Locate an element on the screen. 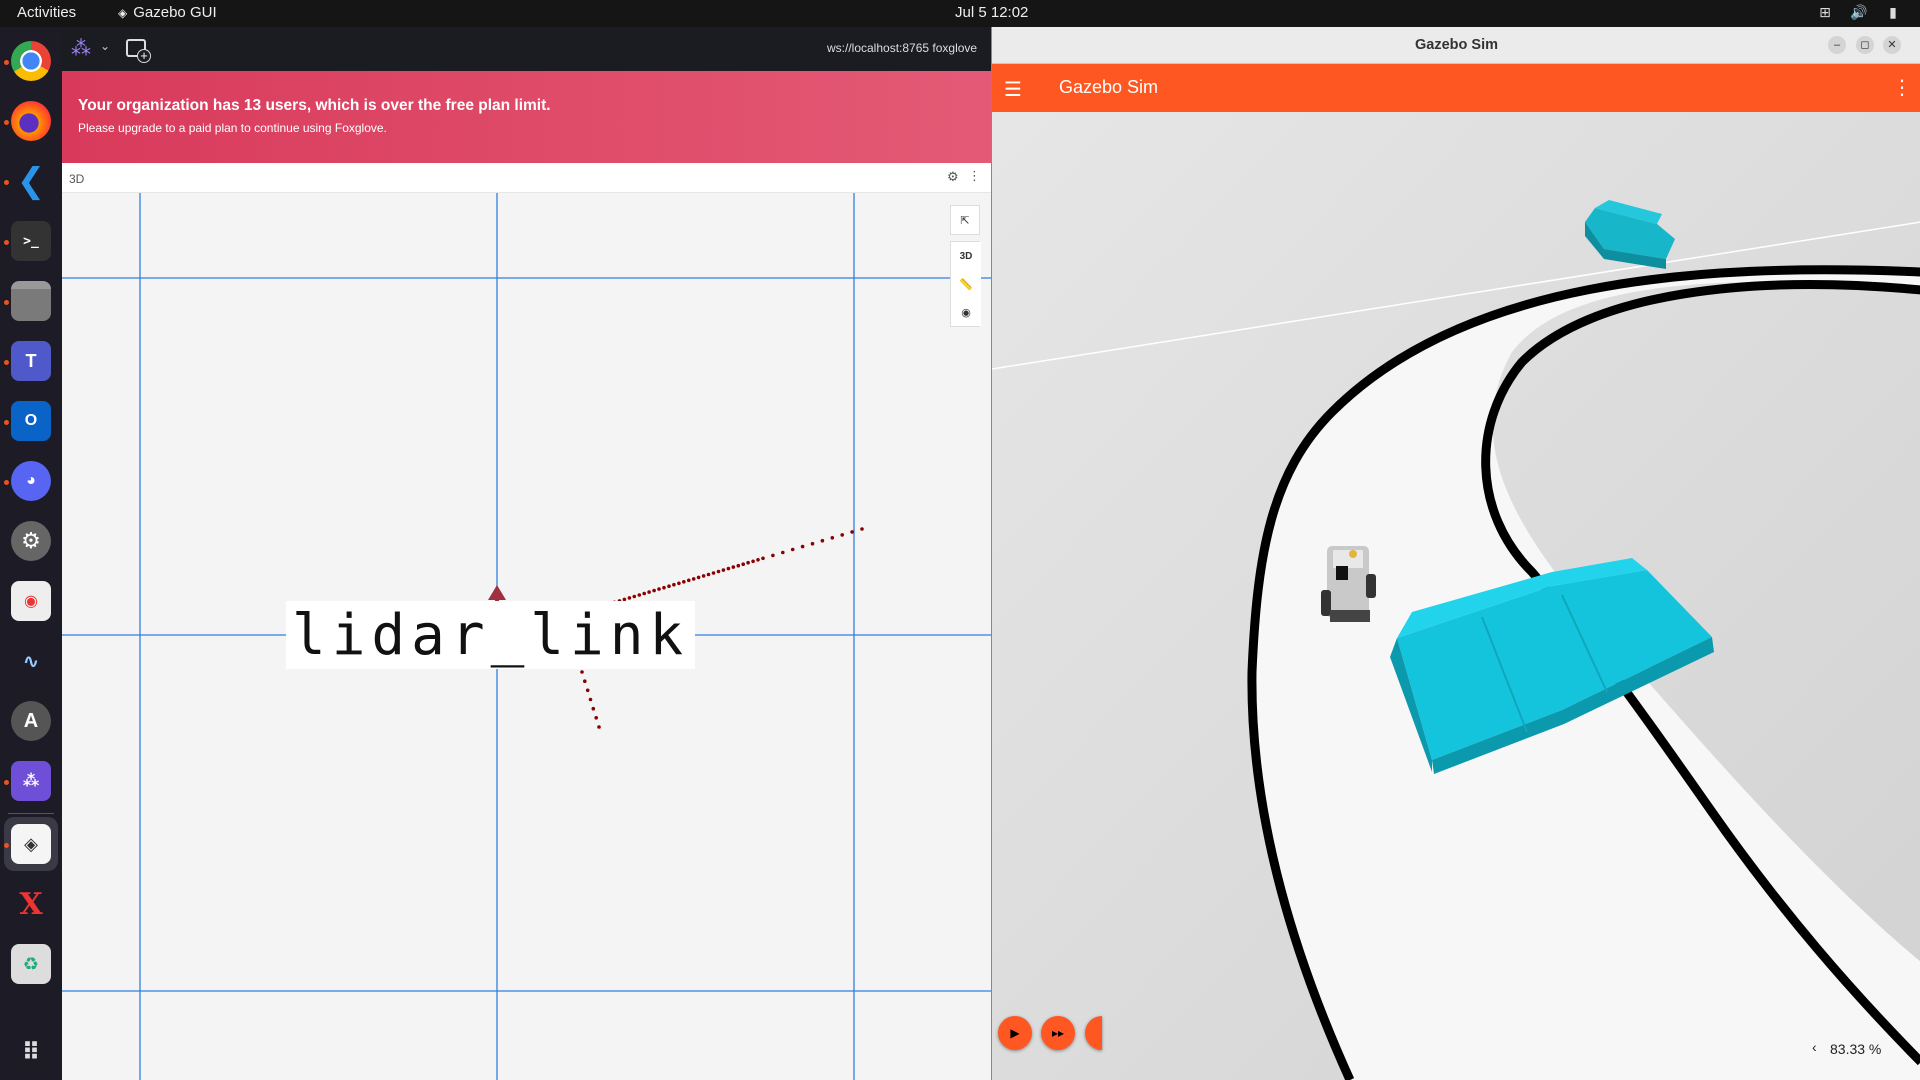 The width and height of the screenshot is (1920, 1080). volume-icon: 🔊 is located at coordinates (1859, 12).